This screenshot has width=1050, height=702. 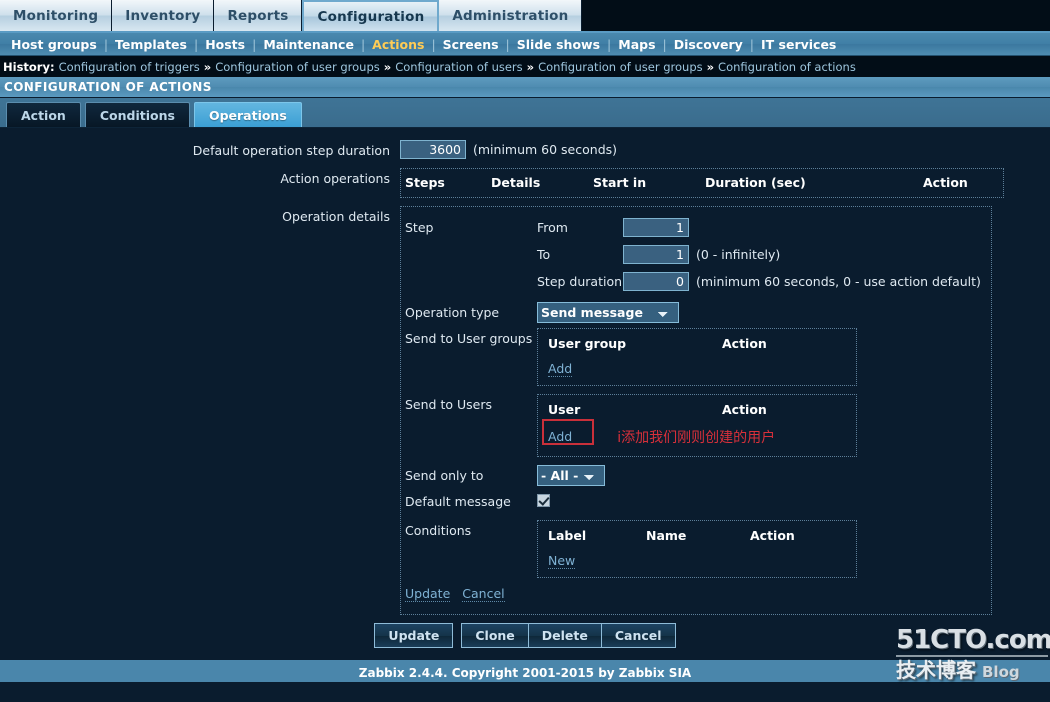 I want to click on subnav-item-screens: Screens, so click(x=471, y=44).